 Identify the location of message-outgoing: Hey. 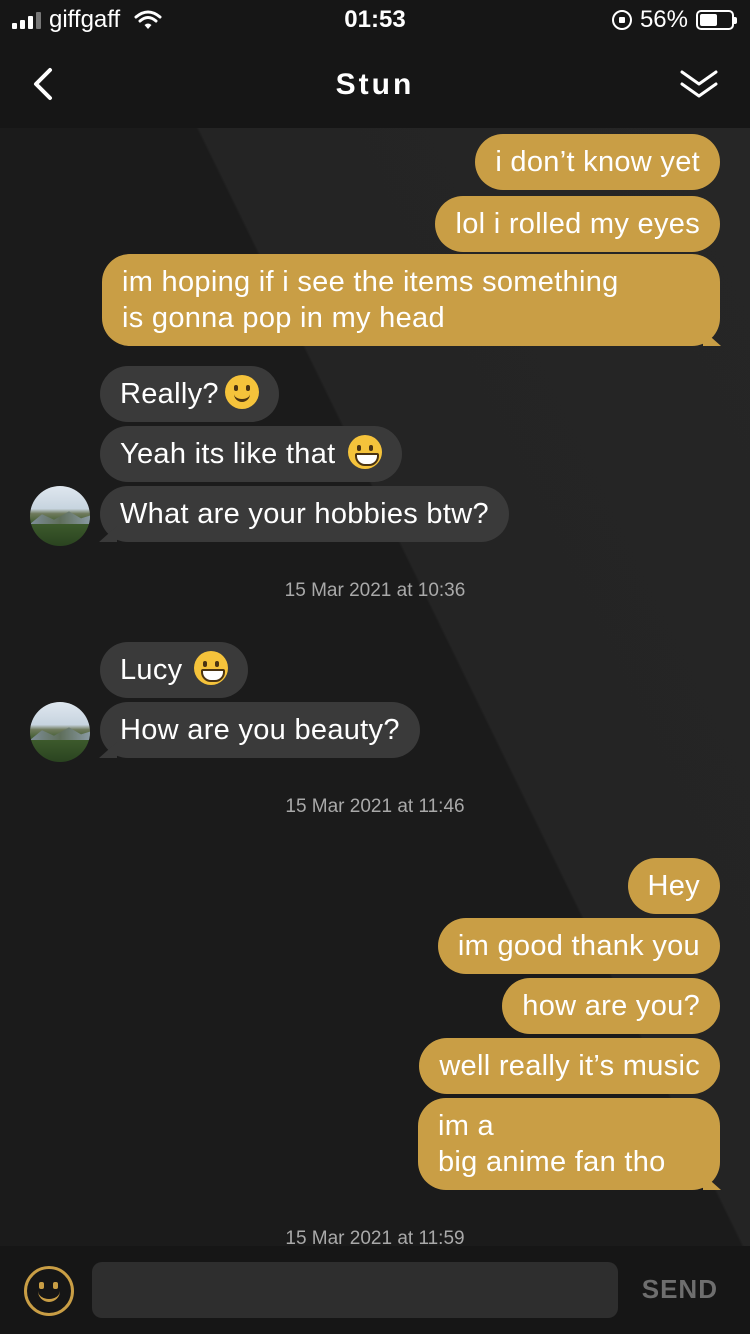
(673, 886).